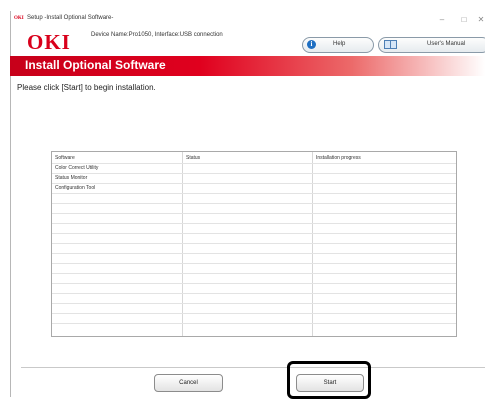 The width and height of the screenshot is (485, 399). What do you see at coordinates (329, 380) in the screenshot?
I see `start-button-highlight` at bounding box center [329, 380].